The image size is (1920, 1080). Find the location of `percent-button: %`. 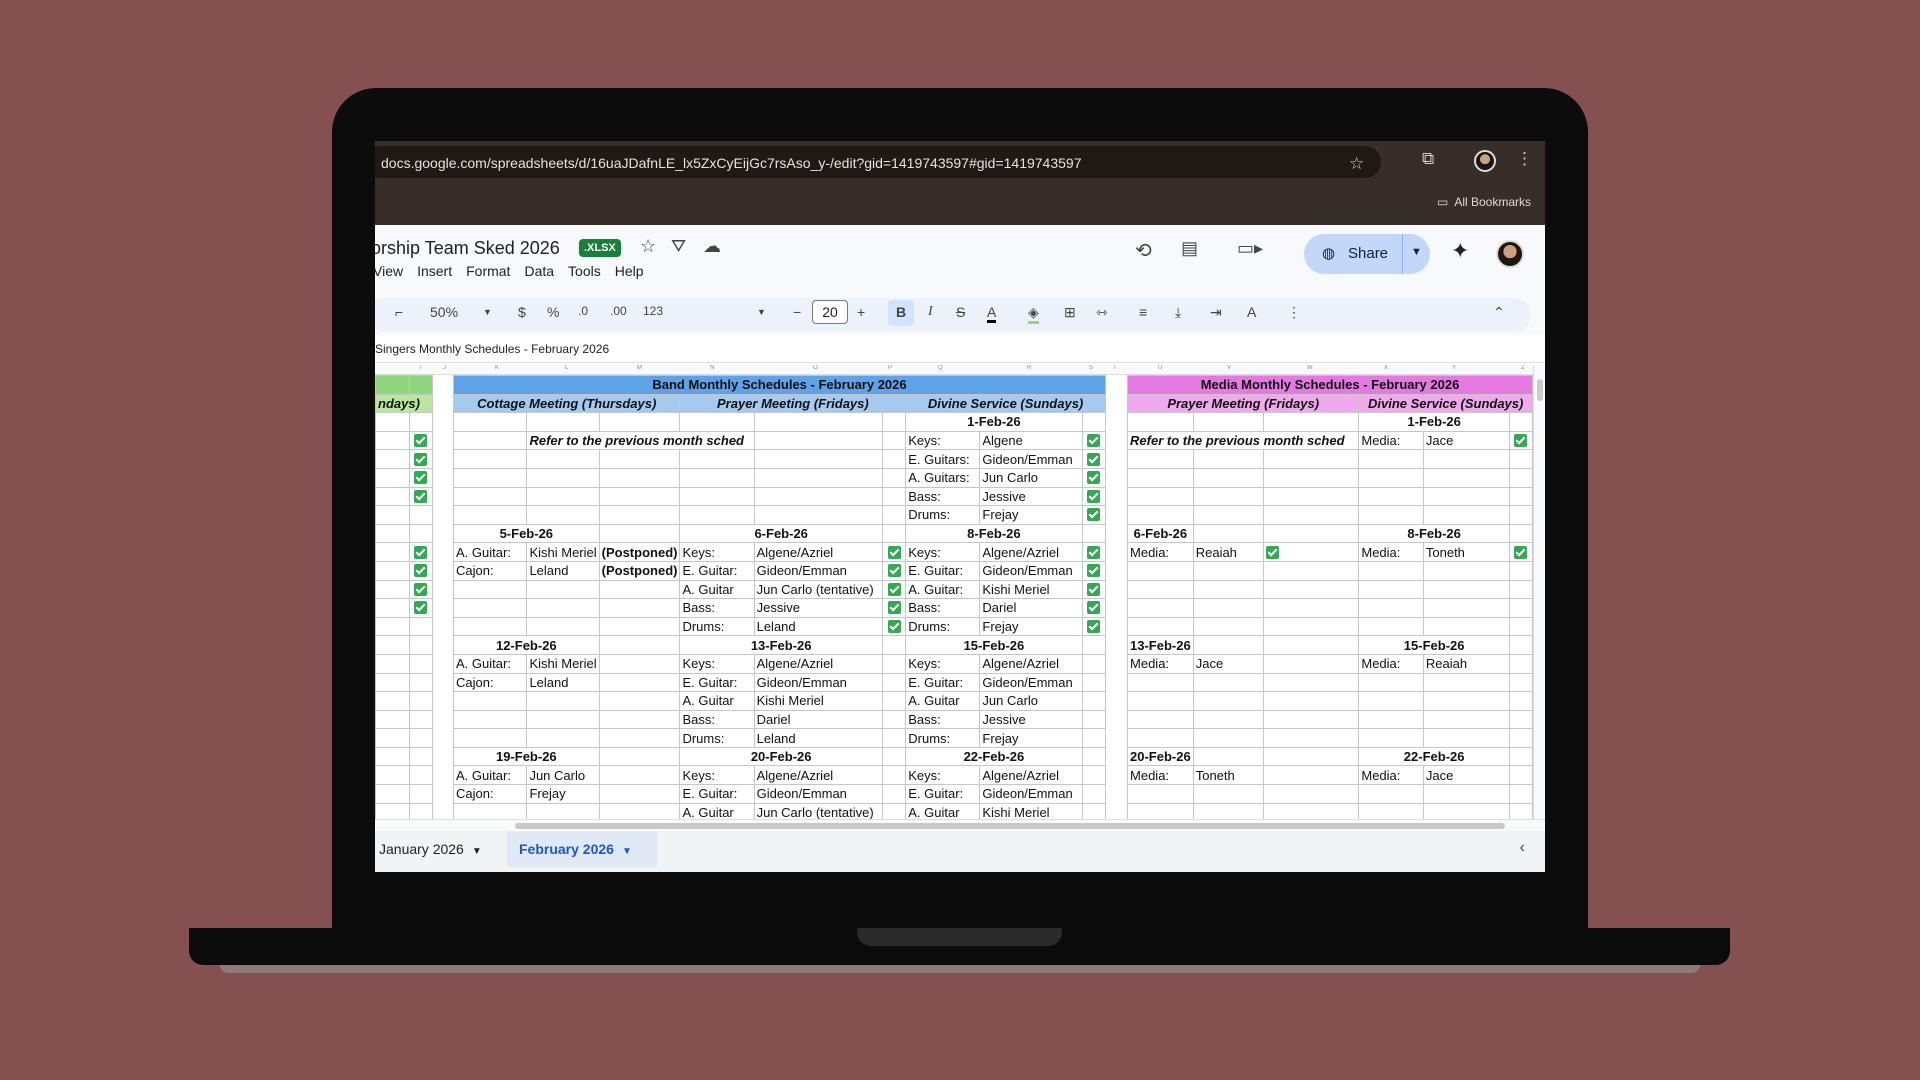

percent-button: % is located at coordinates (553, 312).